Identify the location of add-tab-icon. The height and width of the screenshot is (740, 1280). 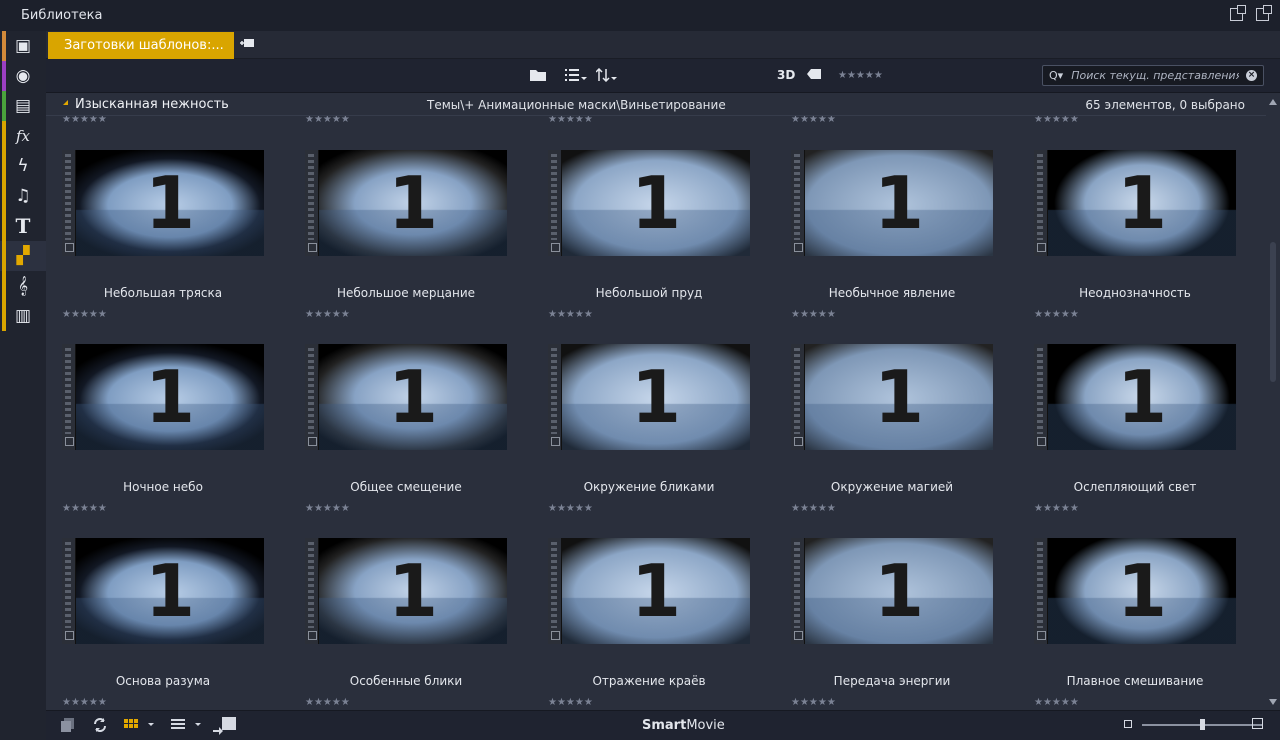
(247, 44).